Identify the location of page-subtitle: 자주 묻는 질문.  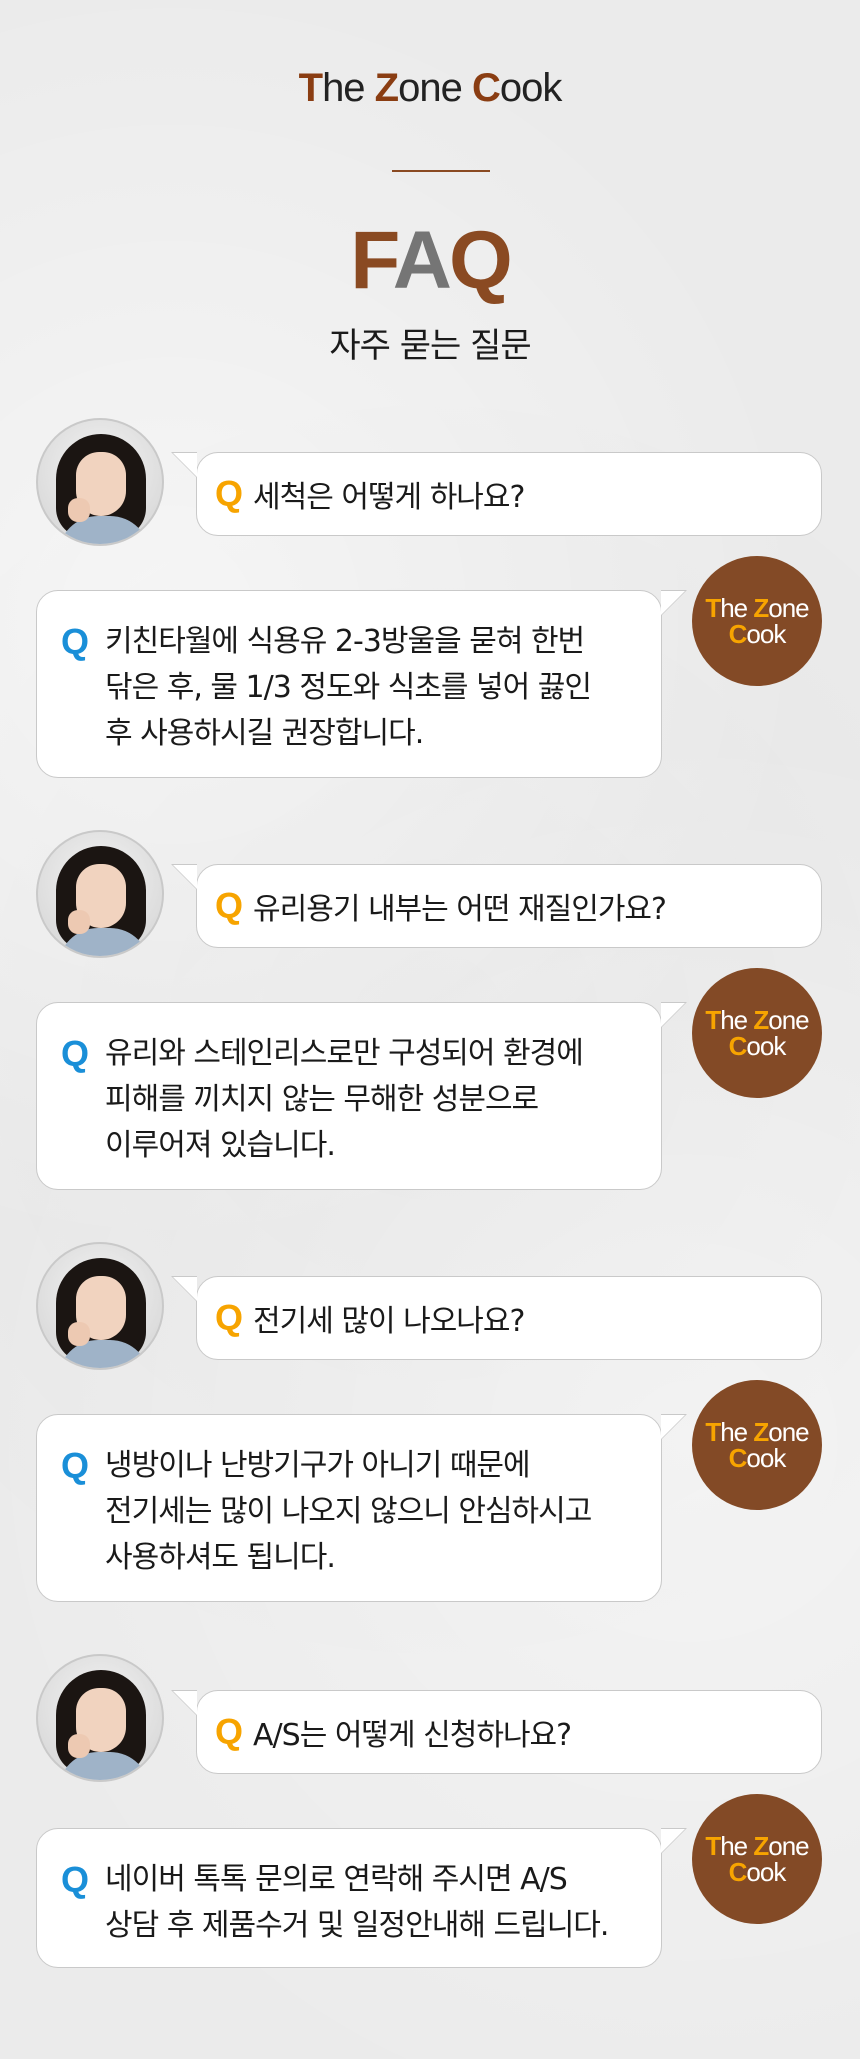
(430, 346).